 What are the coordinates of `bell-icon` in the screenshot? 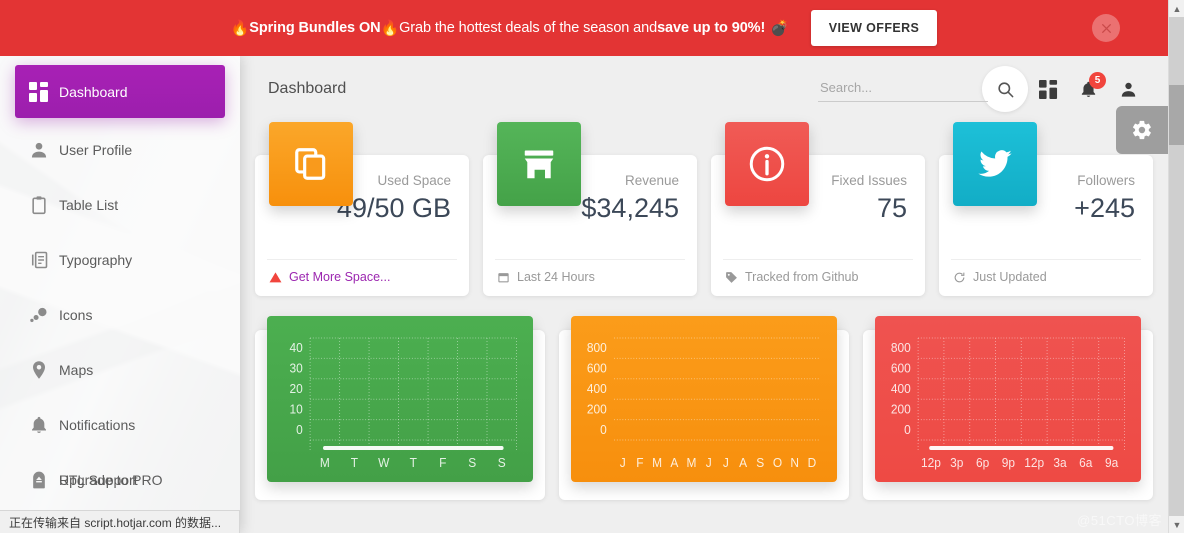 It's located at (44, 425).